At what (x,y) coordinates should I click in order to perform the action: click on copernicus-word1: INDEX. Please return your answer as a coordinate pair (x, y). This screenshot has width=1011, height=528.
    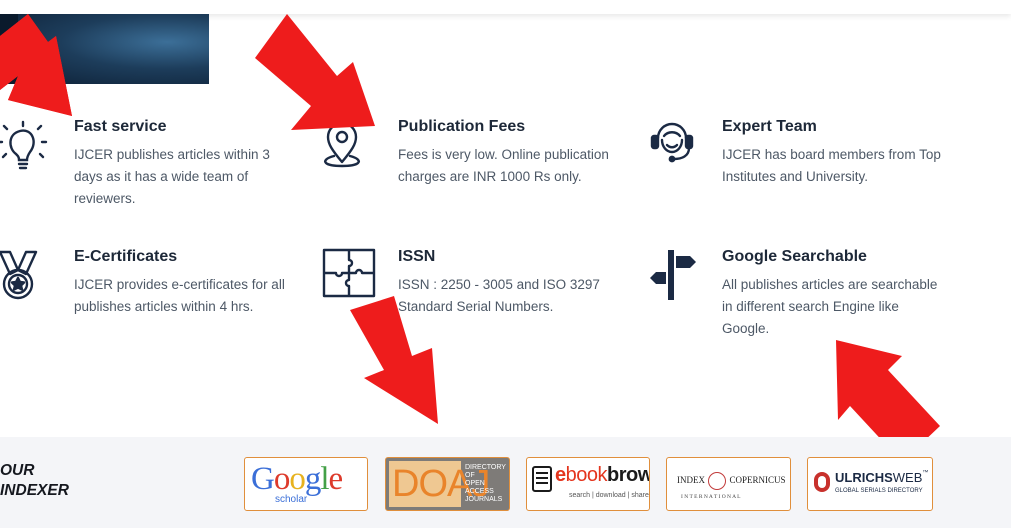
    Looking at the image, I should click on (691, 480).